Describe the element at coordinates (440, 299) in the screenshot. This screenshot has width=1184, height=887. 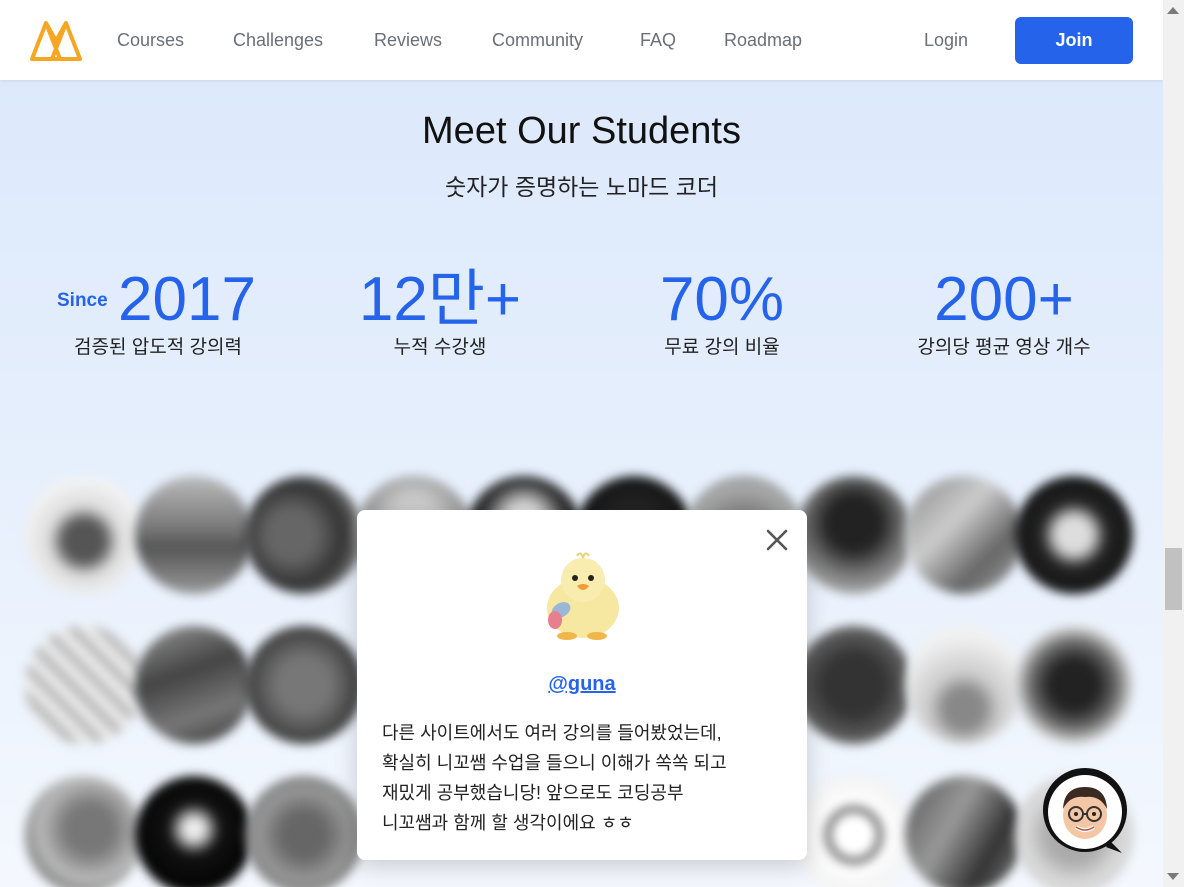
I see `stat-value: 12만+` at that location.